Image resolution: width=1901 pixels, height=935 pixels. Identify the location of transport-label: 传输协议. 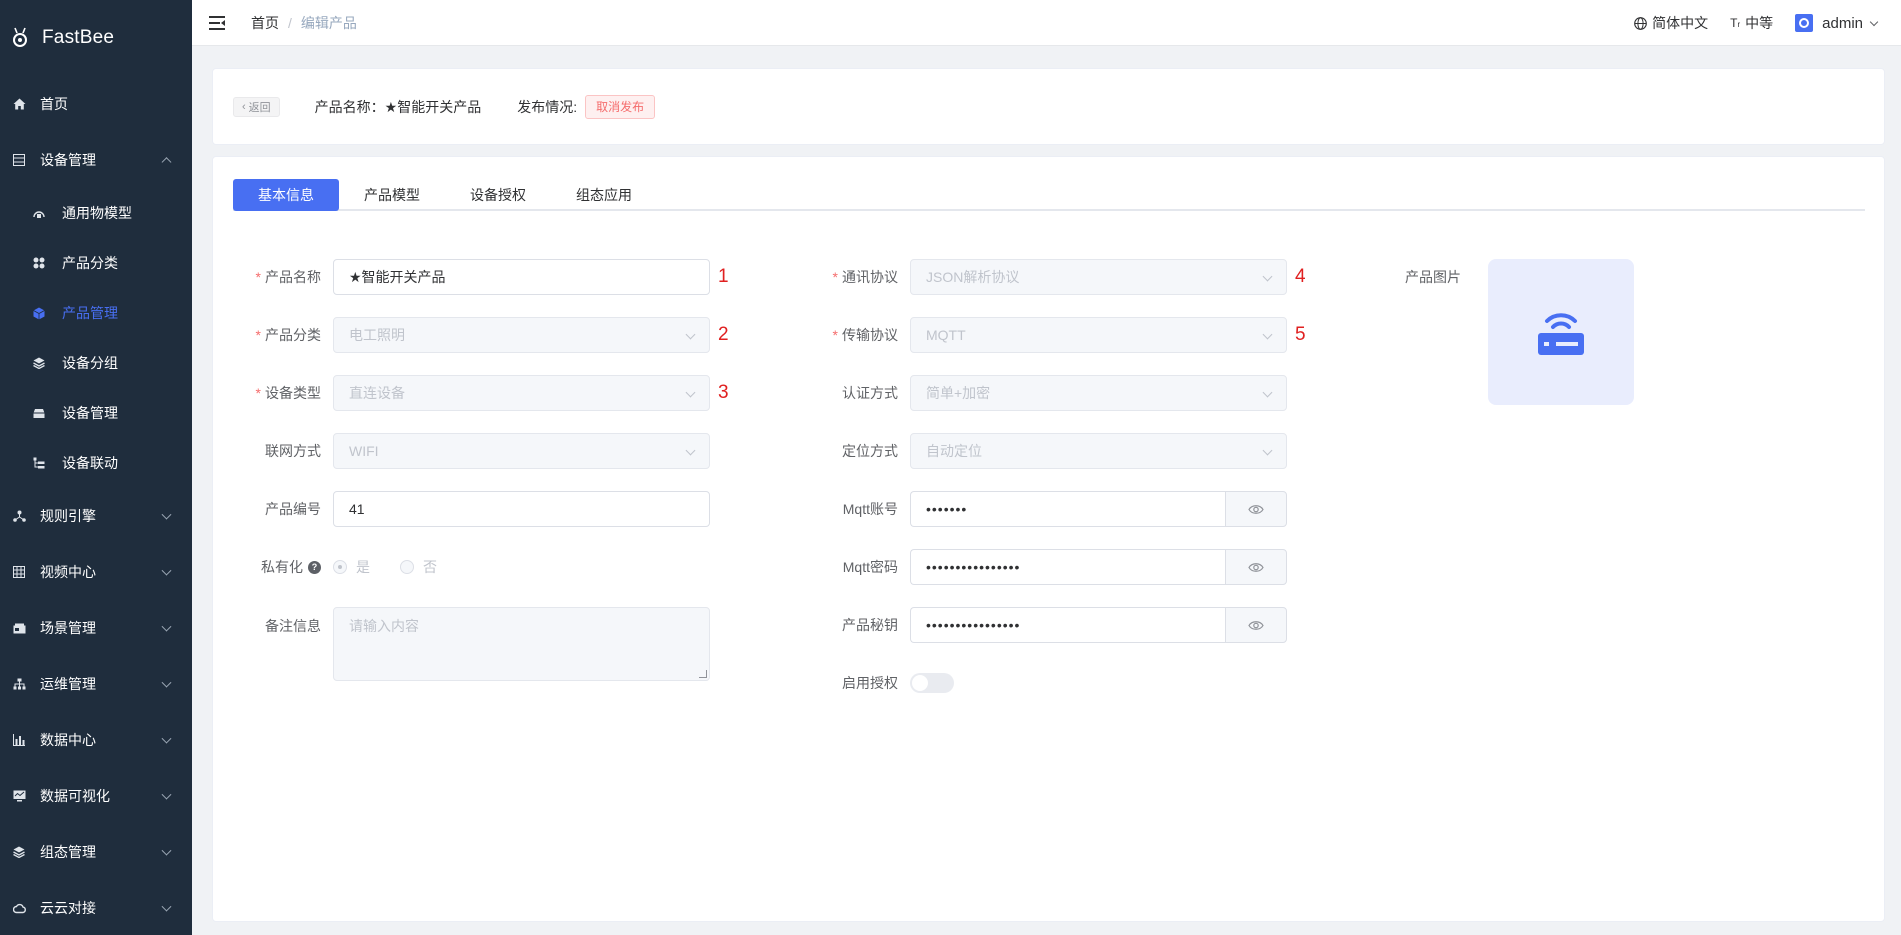
(870, 335).